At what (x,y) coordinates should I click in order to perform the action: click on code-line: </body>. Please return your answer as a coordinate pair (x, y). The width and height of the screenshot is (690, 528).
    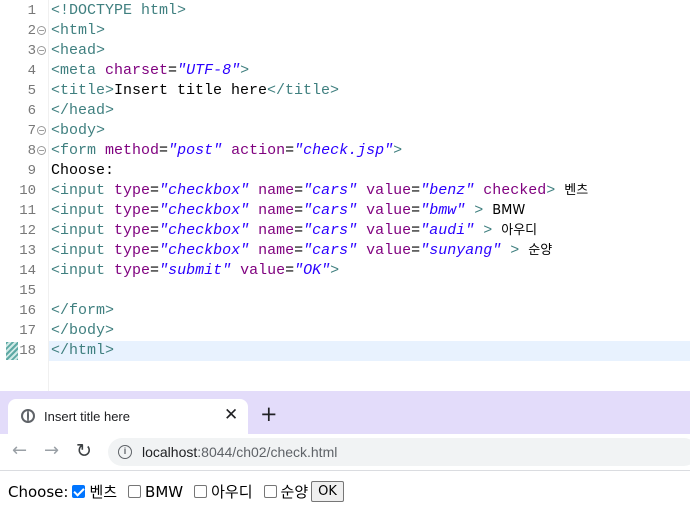
    Looking at the image, I should click on (83, 330).